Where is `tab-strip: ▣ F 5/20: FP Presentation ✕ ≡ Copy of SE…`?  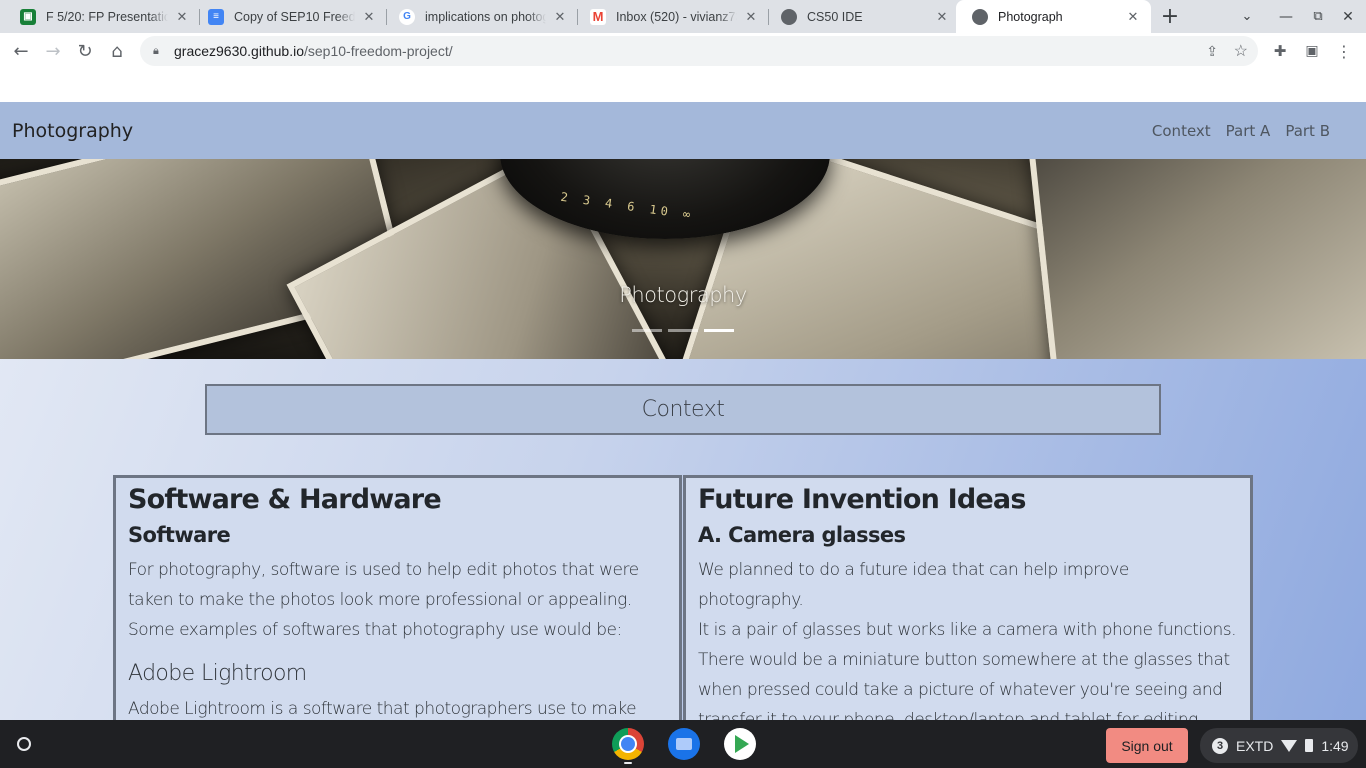 tab-strip: ▣ F 5/20: FP Presentation ✕ ≡ Copy of SE… is located at coordinates (683, 16).